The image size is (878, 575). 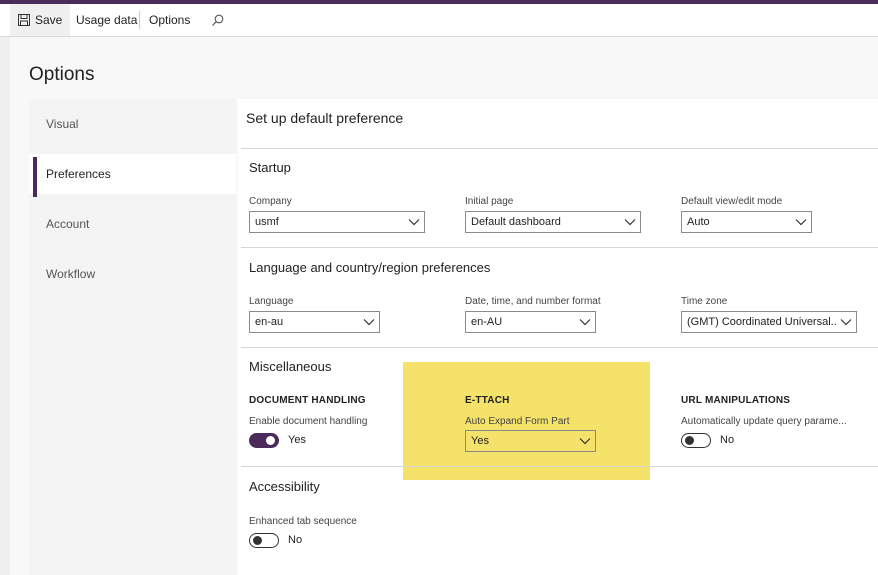 I want to click on save-label: Save, so click(x=49, y=20).